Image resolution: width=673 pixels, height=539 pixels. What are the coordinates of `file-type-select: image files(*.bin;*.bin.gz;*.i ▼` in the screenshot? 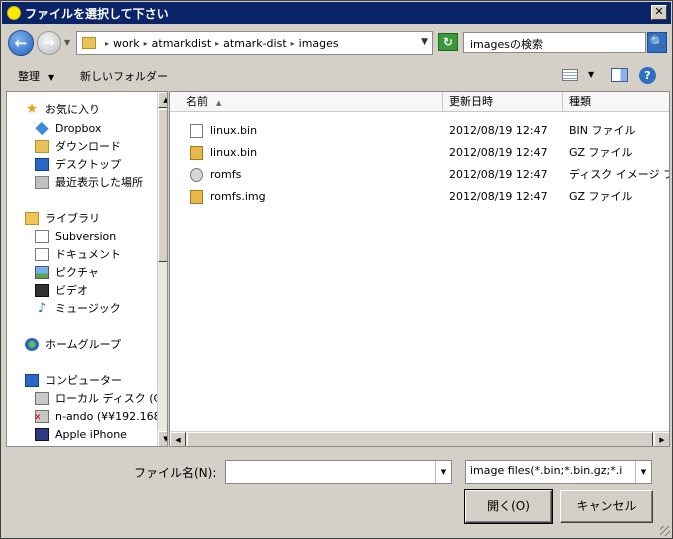 It's located at (558, 472).